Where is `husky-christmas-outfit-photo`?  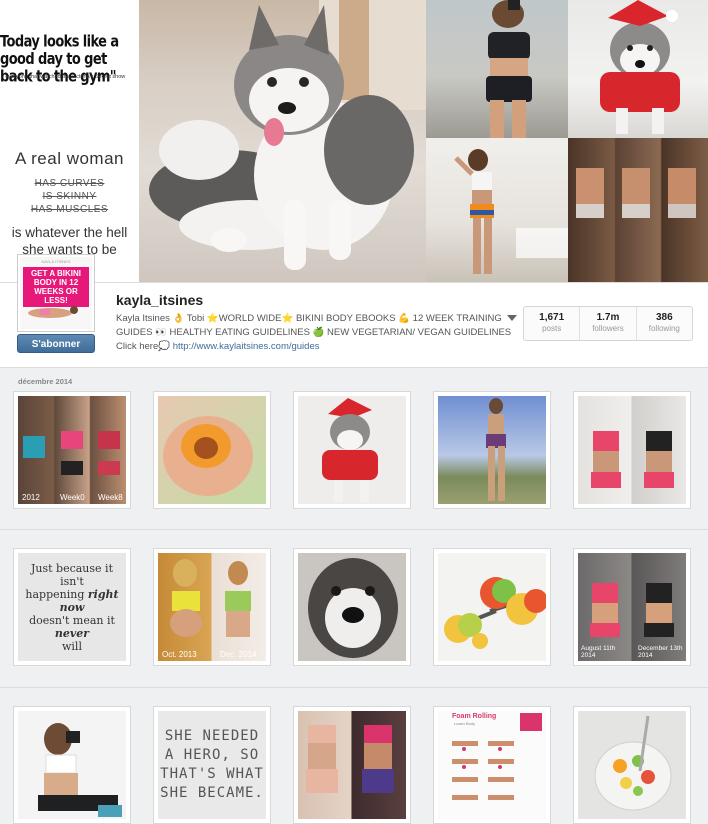
husky-christmas-outfit-photo is located at coordinates (638, 69).